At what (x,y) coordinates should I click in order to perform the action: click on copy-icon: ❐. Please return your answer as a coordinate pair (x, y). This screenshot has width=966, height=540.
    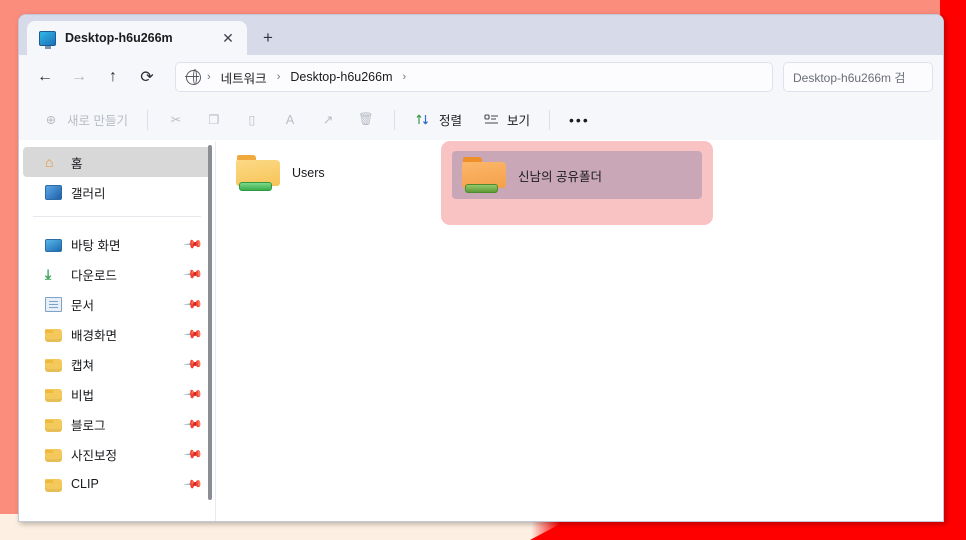
    Looking at the image, I should click on (214, 120).